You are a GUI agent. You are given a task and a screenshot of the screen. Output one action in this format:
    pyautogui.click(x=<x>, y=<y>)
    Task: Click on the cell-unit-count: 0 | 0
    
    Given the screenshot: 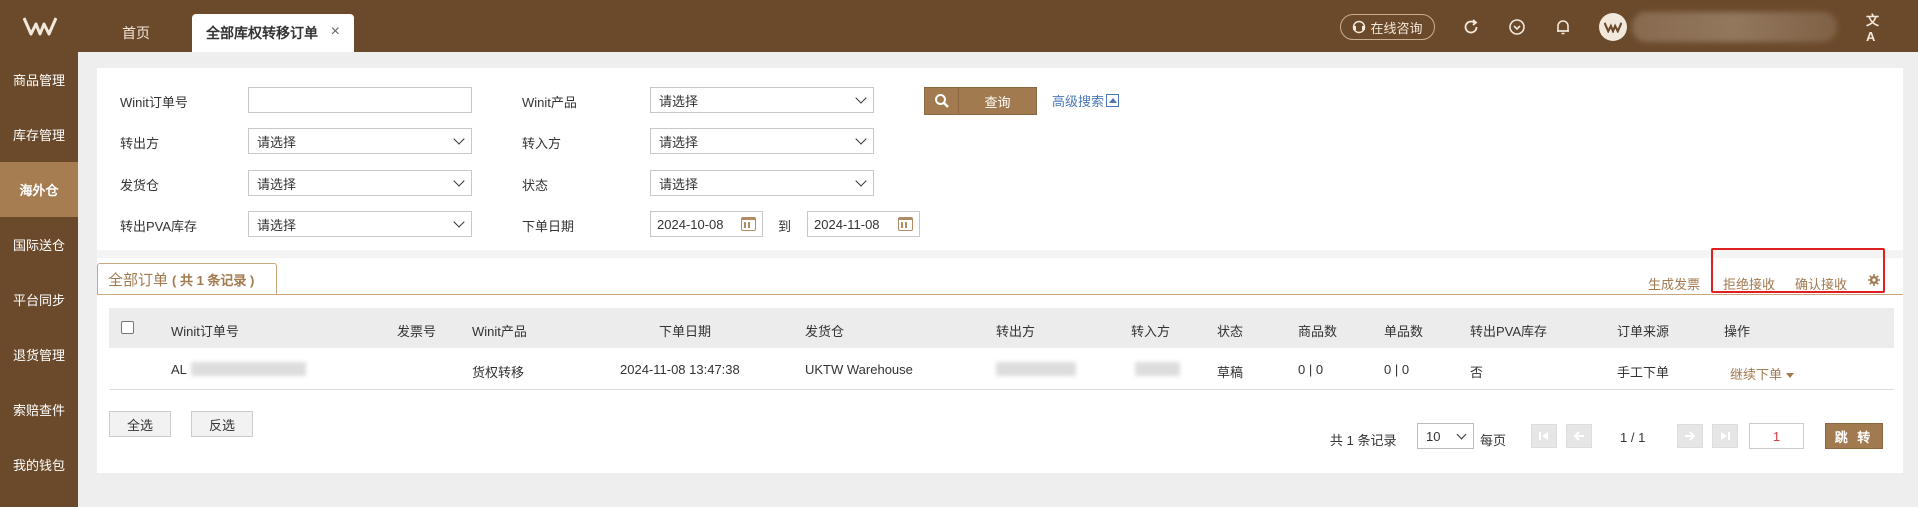 What is the action you would take?
    pyautogui.click(x=1397, y=369)
    